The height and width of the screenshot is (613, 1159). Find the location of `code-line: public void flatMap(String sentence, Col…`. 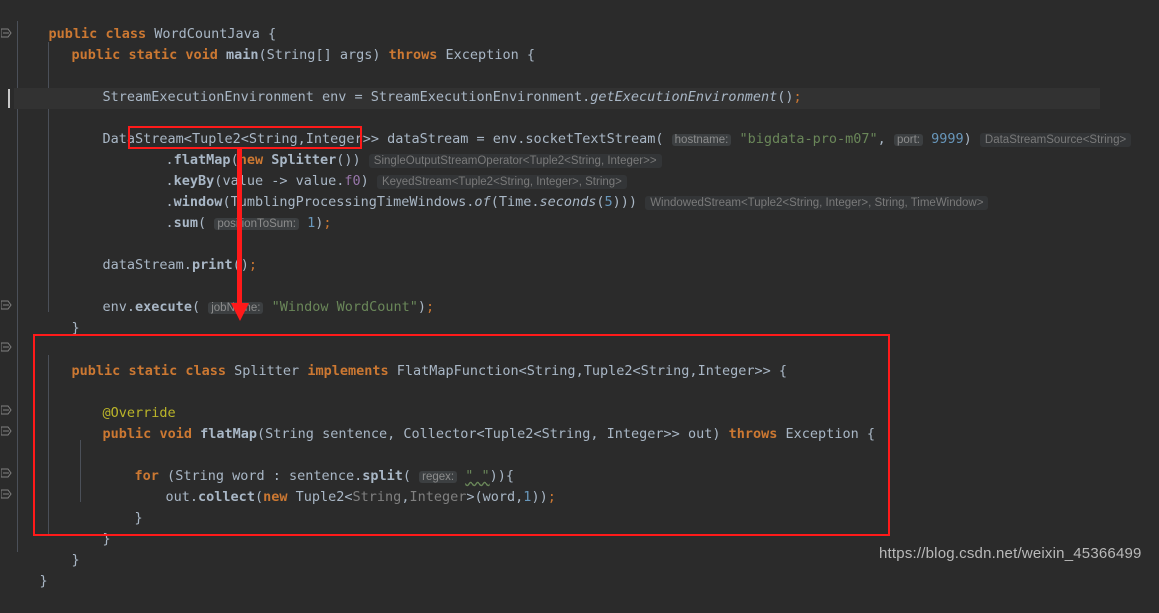

code-line: public void flatMap(String sentence, Col… is located at coordinates (472, 422).